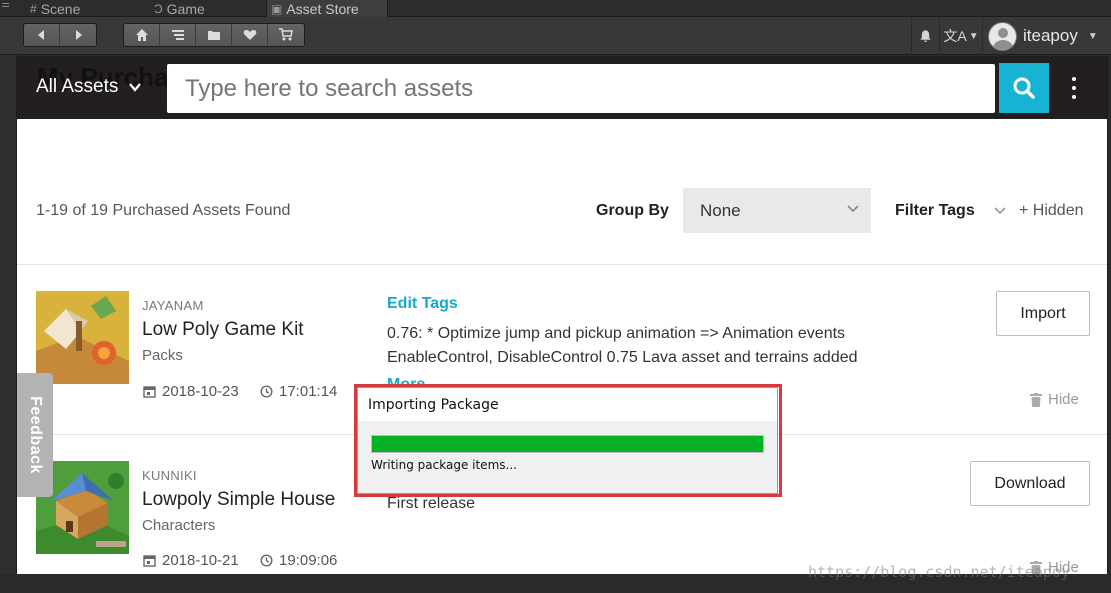 Image resolution: width=1111 pixels, height=593 pixels. I want to click on asset-title: Low Poly Game Kit, so click(223, 330).